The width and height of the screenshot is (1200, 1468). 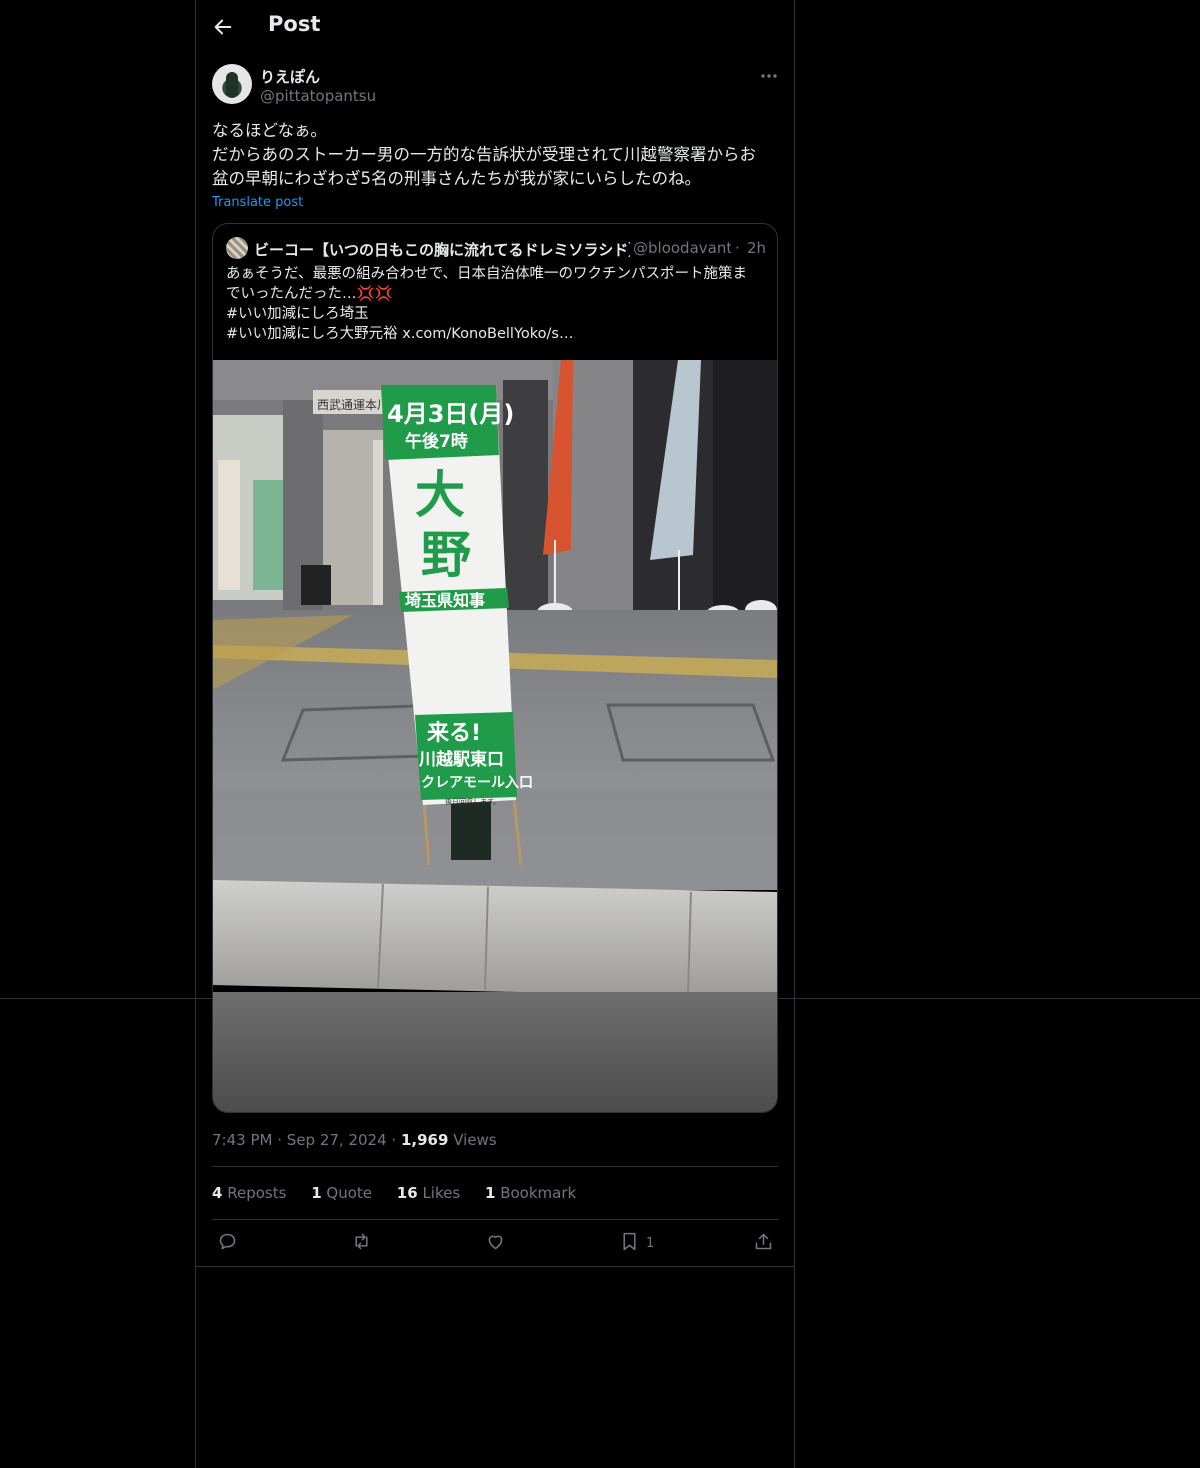 I want to click on reply-button, so click(x=227, y=1243).